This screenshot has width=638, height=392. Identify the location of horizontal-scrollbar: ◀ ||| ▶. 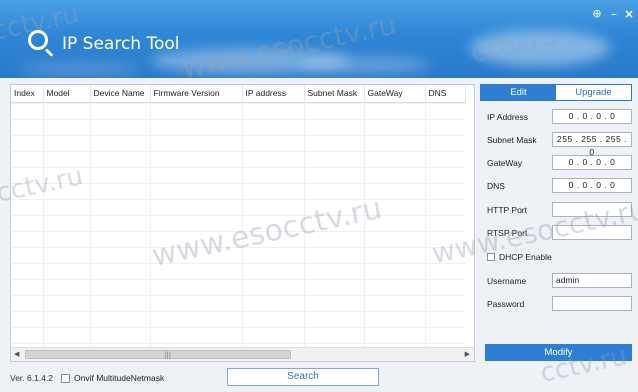
(242, 354).